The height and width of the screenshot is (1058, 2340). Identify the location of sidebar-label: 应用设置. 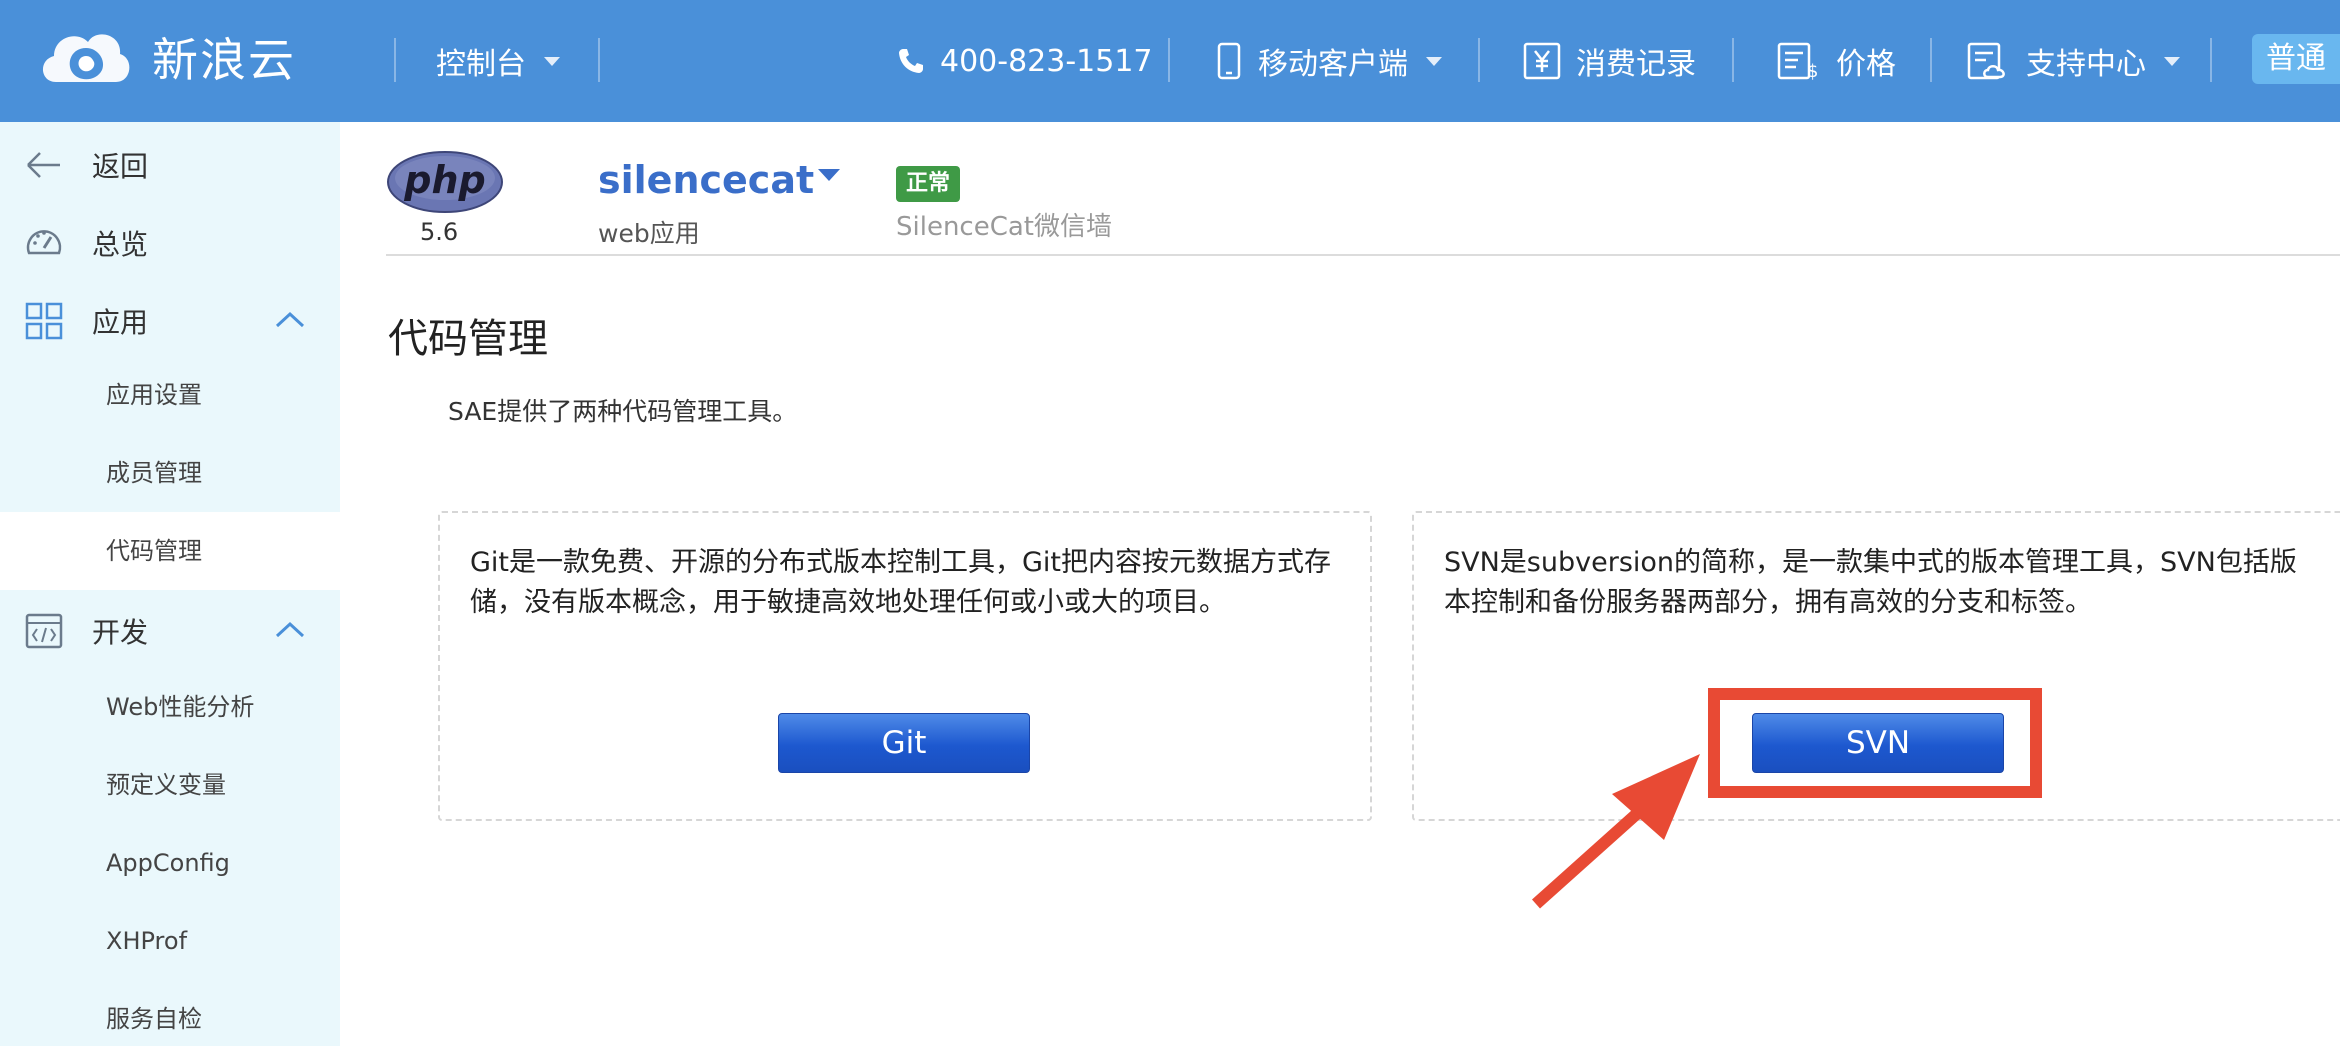
(154, 395).